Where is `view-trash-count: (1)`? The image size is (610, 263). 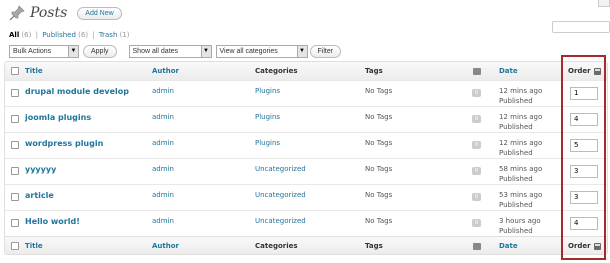
view-trash-count: (1) is located at coordinates (124, 35).